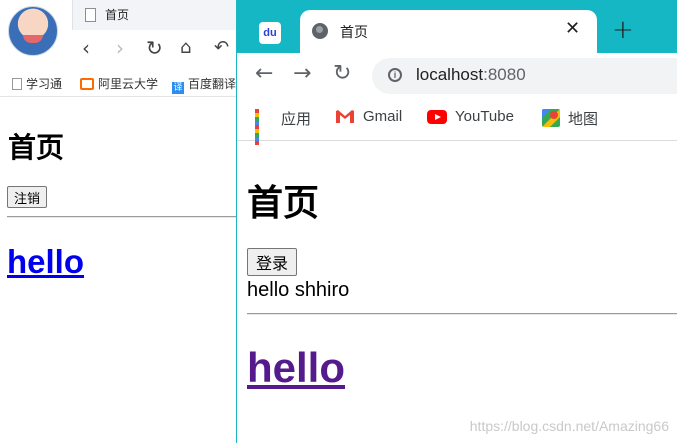  What do you see at coordinates (86, 48) in the screenshot?
I see `back-icon: ‹` at bounding box center [86, 48].